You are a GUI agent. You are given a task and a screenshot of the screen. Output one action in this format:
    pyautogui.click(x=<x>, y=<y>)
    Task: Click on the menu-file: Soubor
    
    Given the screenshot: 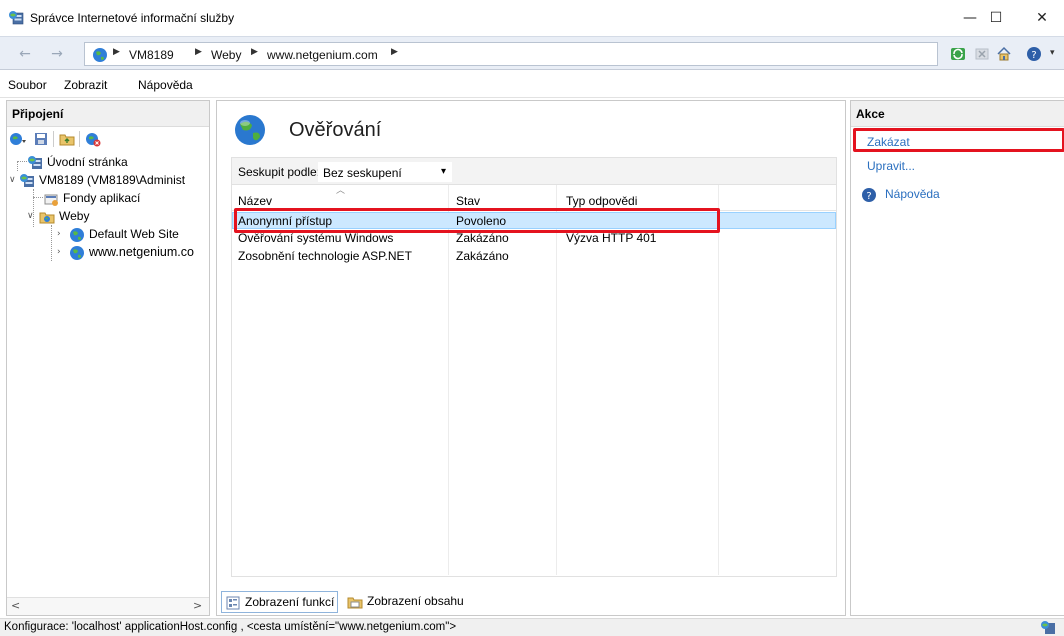 What is the action you would take?
    pyautogui.click(x=27, y=85)
    